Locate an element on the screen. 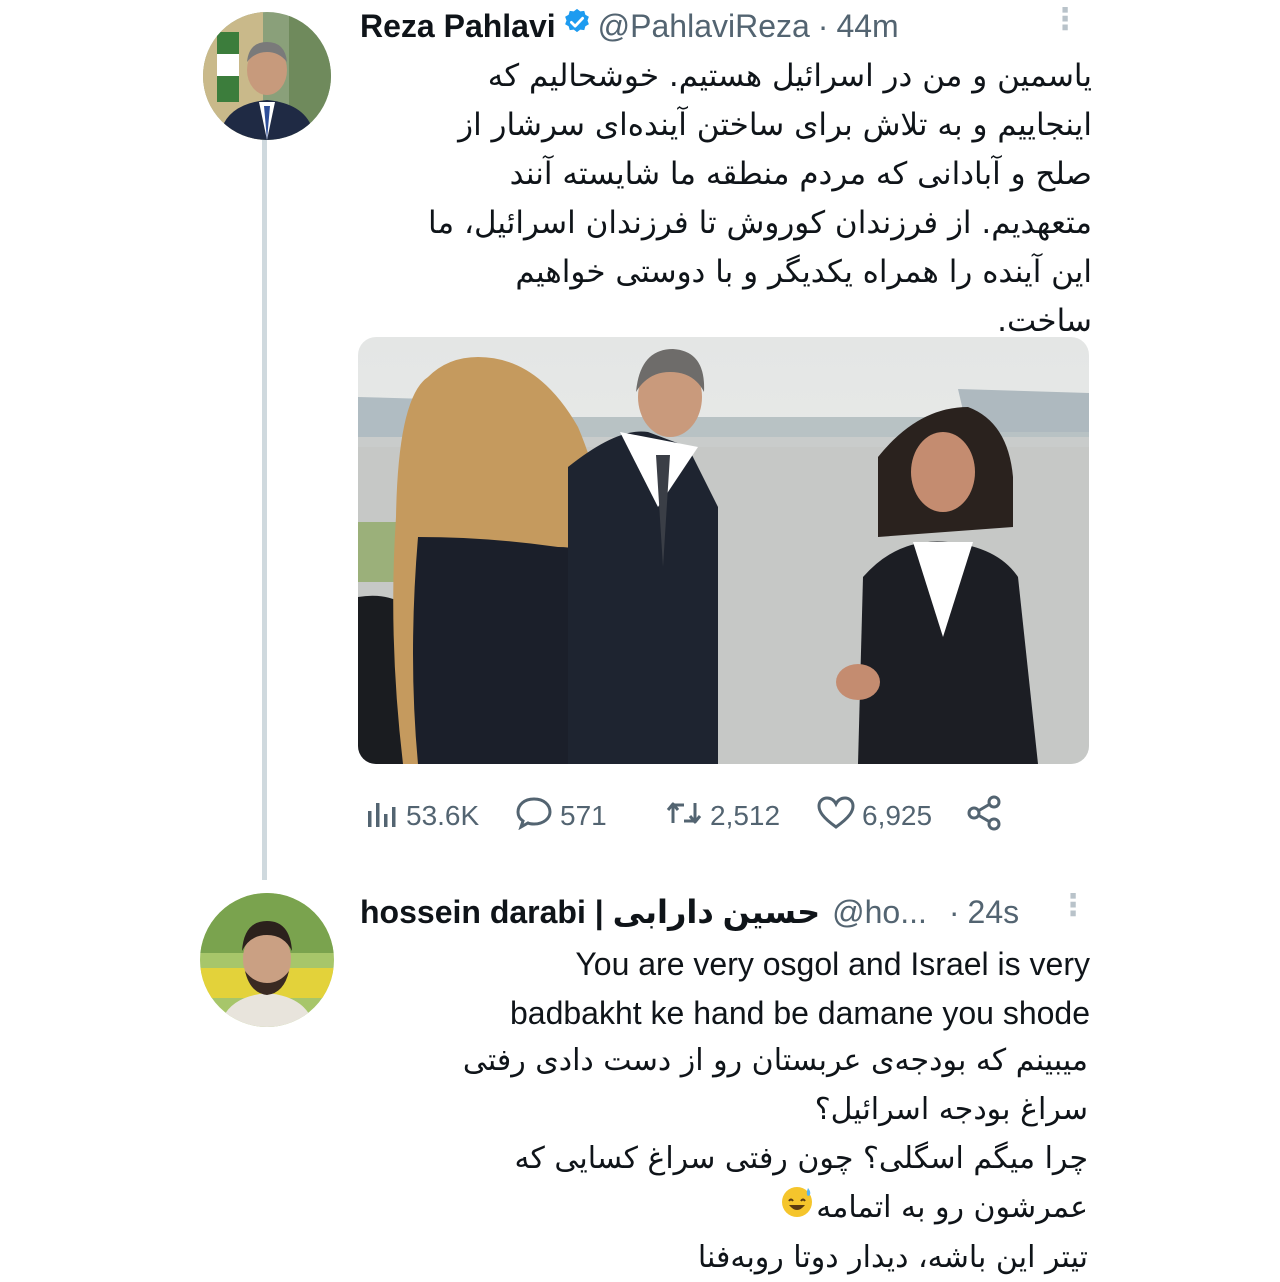  reply-text-line: تیتر این باشه، دیدار دوتا روبه‌فنا is located at coordinates (892, 1257).